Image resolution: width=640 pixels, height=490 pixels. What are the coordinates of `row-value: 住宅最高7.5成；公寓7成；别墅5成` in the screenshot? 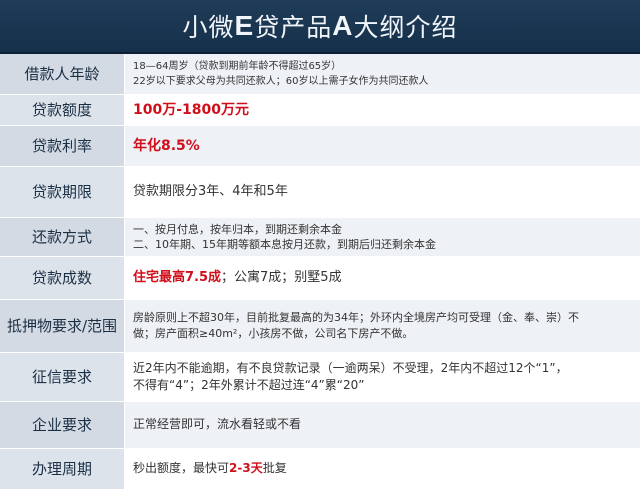 It's located at (382, 278).